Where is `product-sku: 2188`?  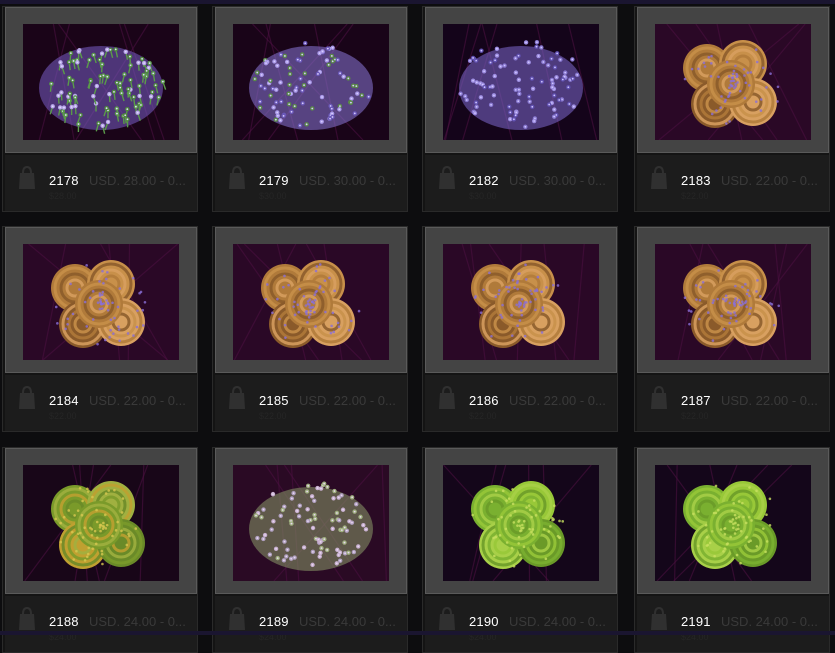
product-sku: 2188 is located at coordinates (64, 621).